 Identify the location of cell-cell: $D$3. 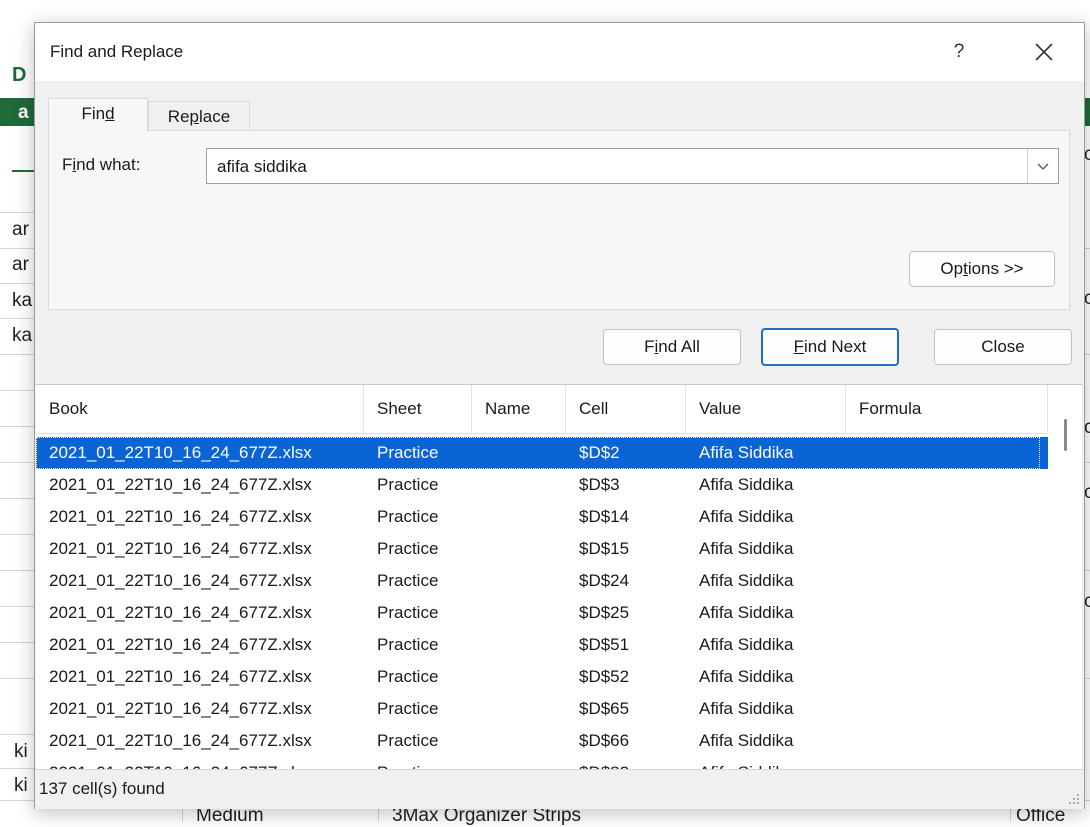
(599, 484).